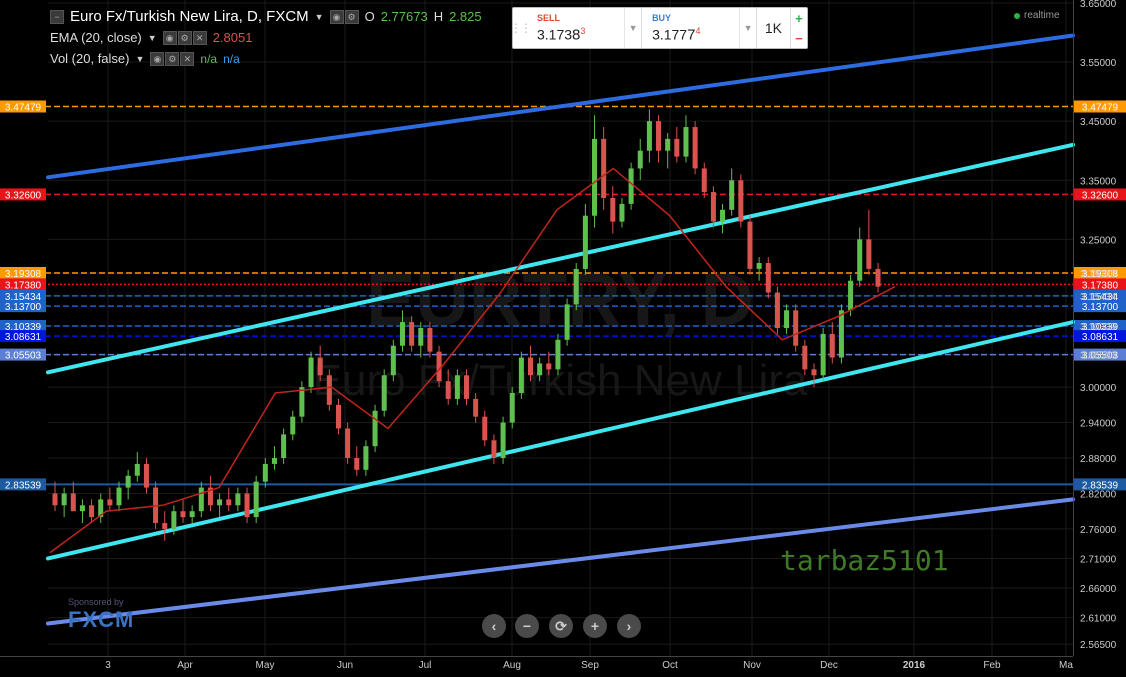 The image size is (1126, 677). Describe the element at coordinates (96, 37) in the screenshot. I see `ema-label: EMA (20, close)` at that location.